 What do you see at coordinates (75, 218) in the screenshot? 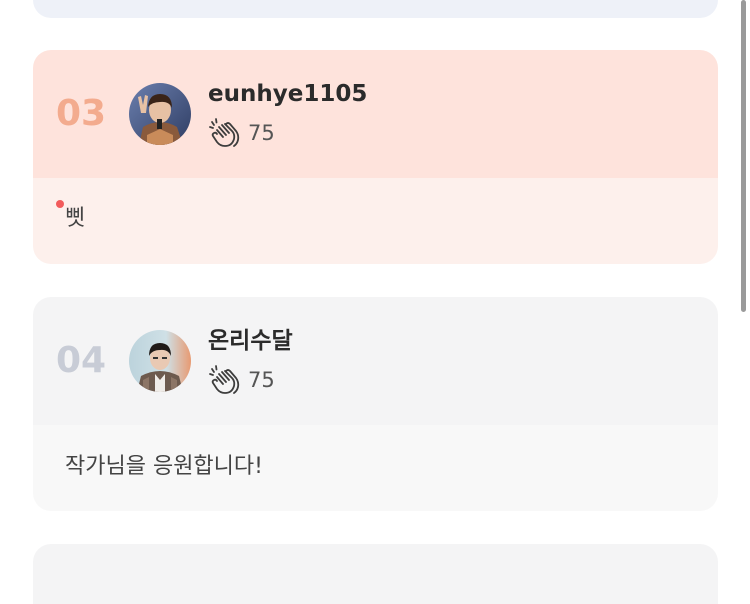
I see `comment-text: 삣` at bounding box center [75, 218].